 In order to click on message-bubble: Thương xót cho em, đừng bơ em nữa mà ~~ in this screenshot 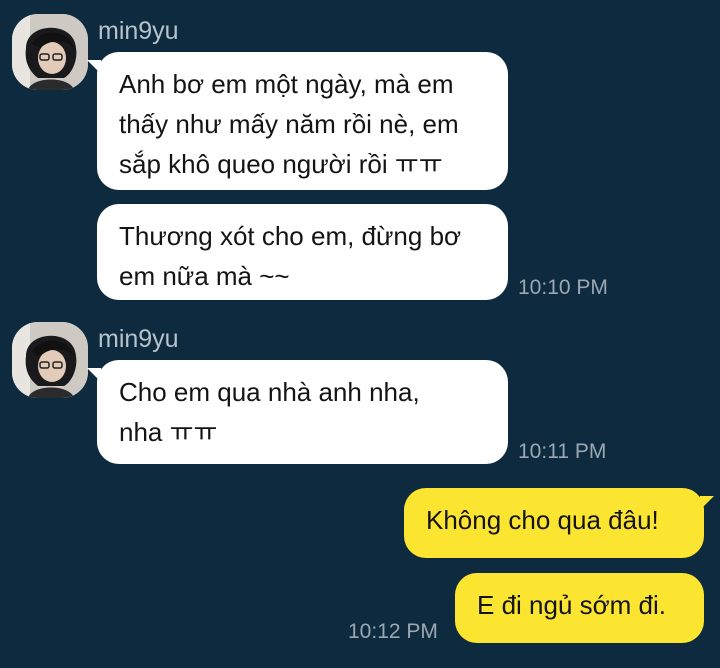, I will do `click(302, 252)`.